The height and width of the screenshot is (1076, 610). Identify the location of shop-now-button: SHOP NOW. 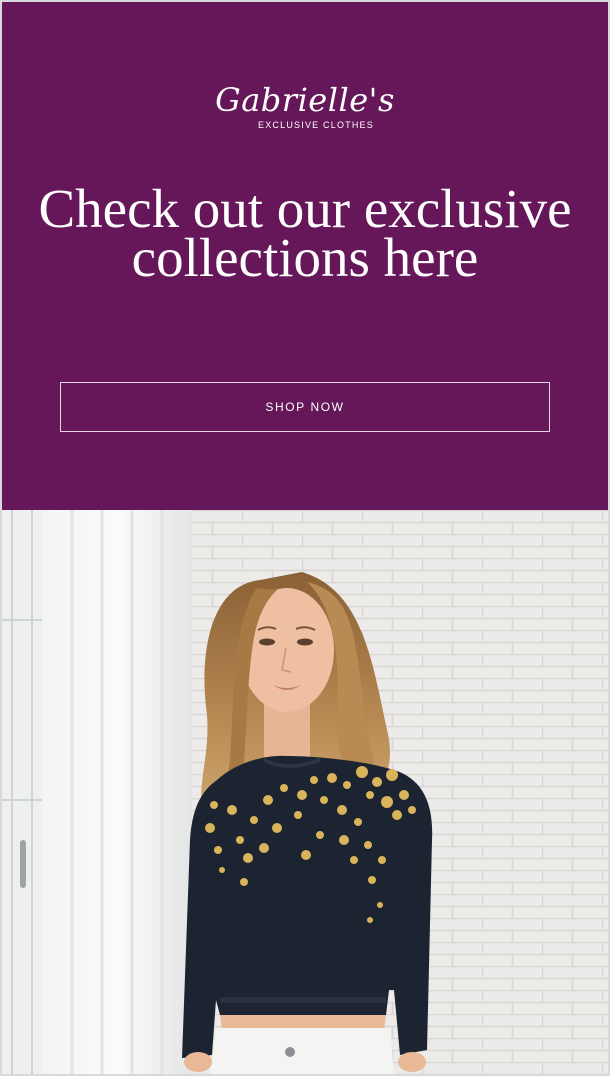
(305, 407).